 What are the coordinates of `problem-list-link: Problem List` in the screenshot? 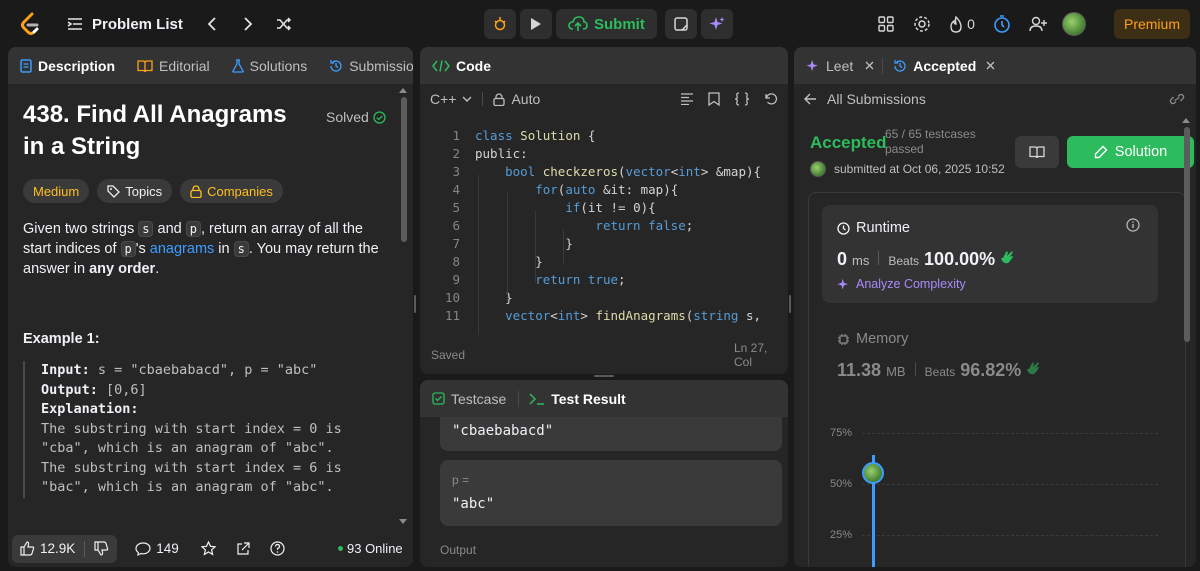 It's located at (137, 24).